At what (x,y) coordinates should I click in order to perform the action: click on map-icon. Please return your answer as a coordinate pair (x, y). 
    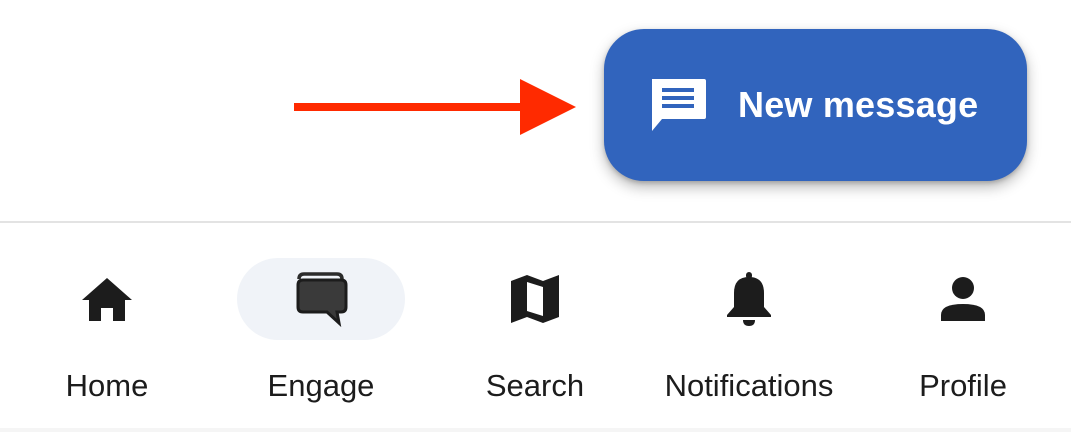
    Looking at the image, I should click on (535, 299).